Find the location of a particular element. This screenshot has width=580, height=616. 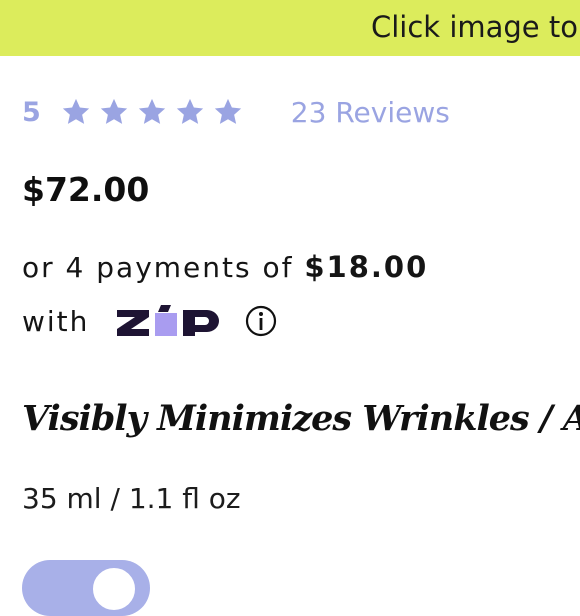

installment-prefix: or 4 payments of is located at coordinates (158, 267).